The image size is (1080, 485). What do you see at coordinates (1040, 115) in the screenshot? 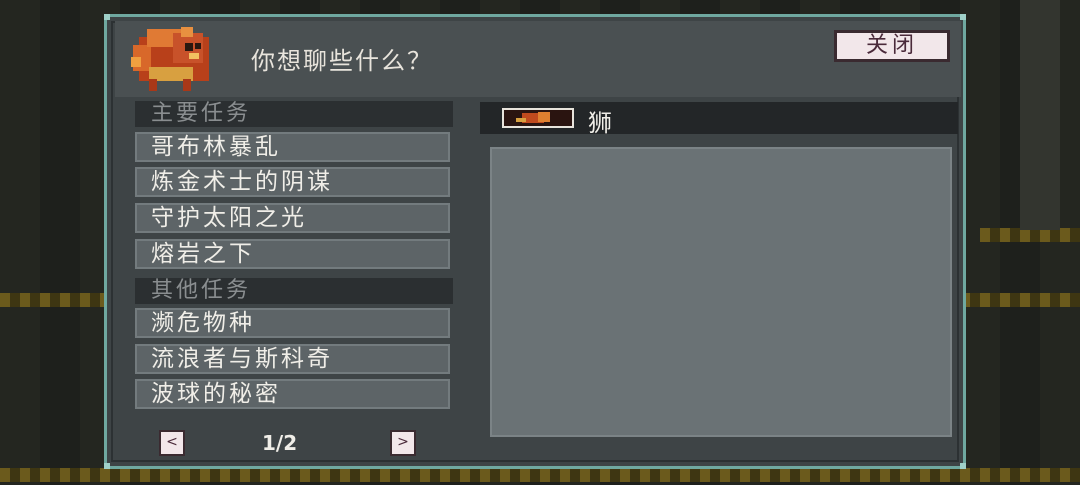
I see `background-pillar` at bounding box center [1040, 115].